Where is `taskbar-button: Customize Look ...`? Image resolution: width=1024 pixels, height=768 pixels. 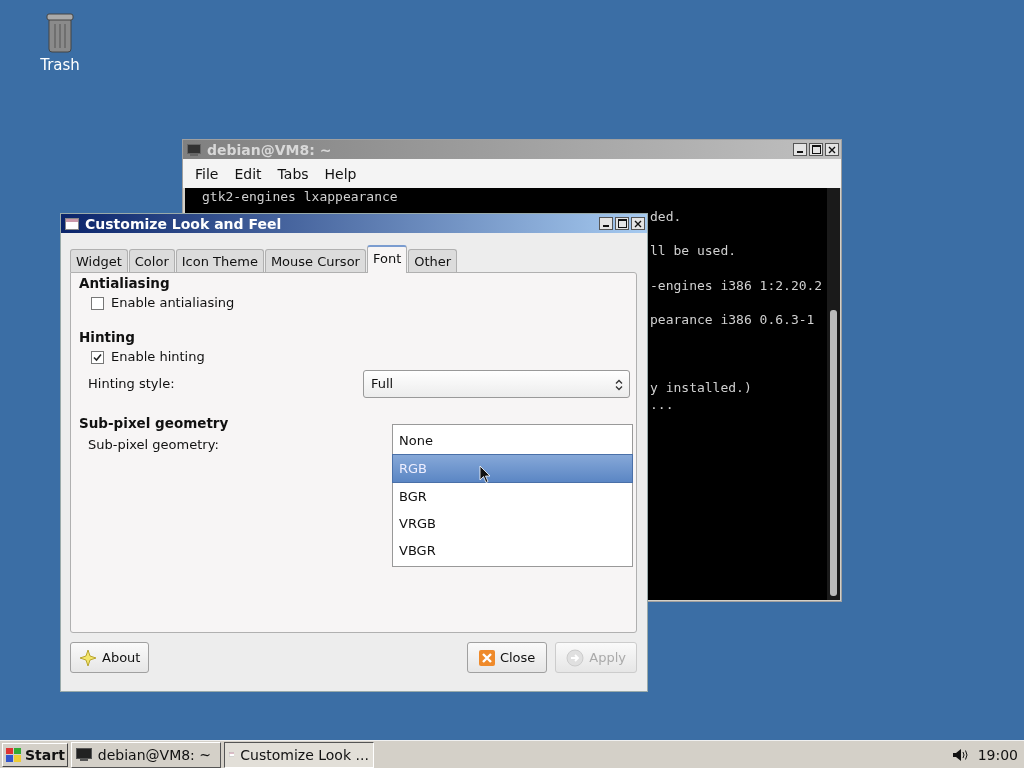 taskbar-button: Customize Look ... is located at coordinates (298, 754).